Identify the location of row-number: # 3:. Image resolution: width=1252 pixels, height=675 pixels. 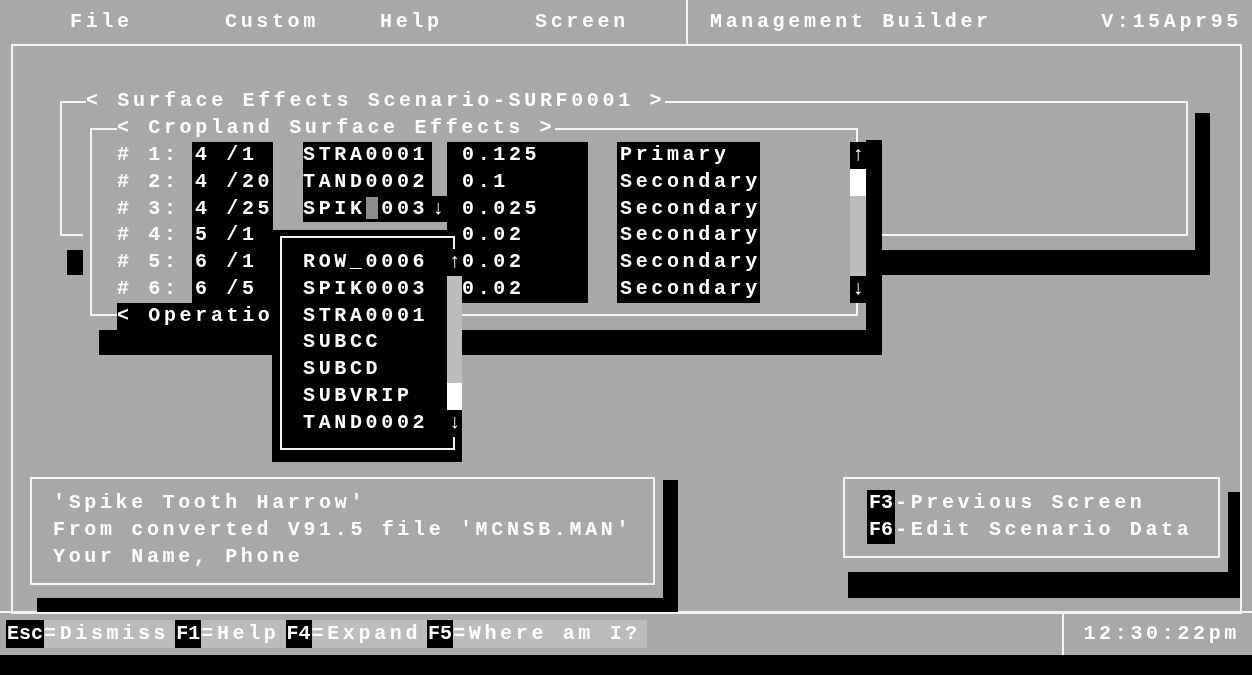
(149, 208).